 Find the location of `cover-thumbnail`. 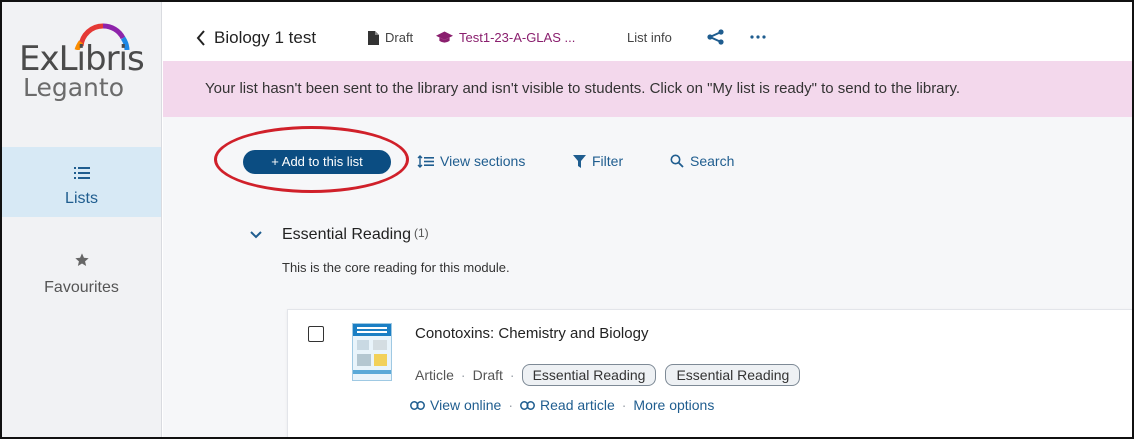

cover-thumbnail is located at coordinates (372, 352).